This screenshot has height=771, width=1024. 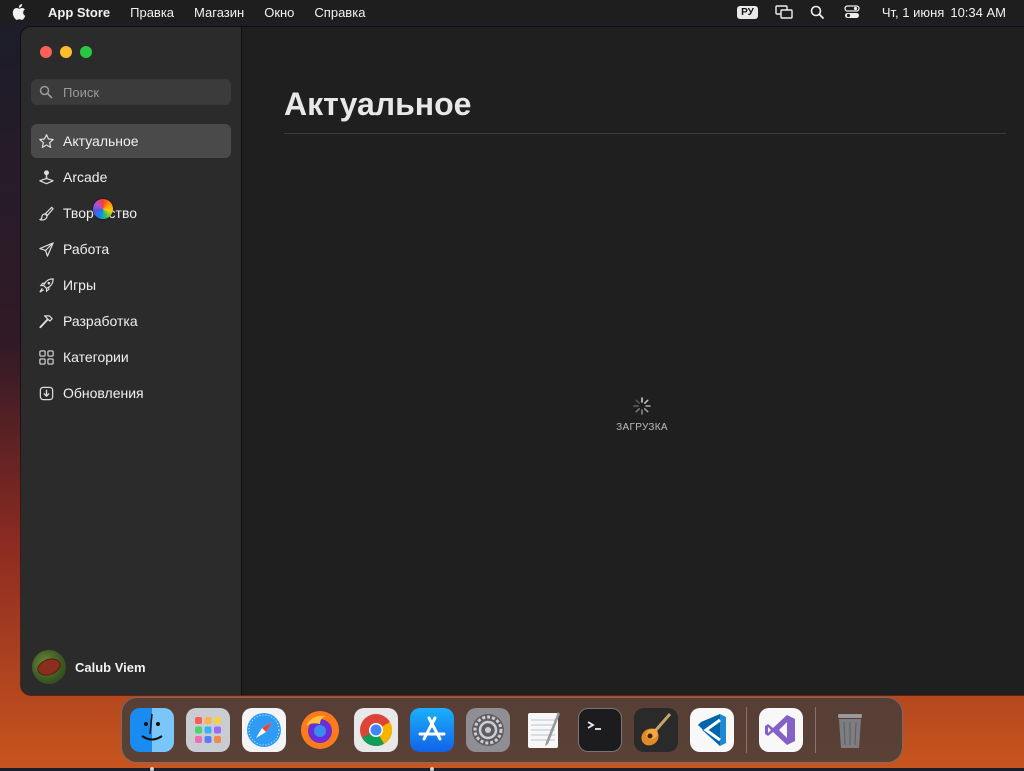 What do you see at coordinates (46, 249) in the screenshot?
I see `paper-plane-icon` at bounding box center [46, 249].